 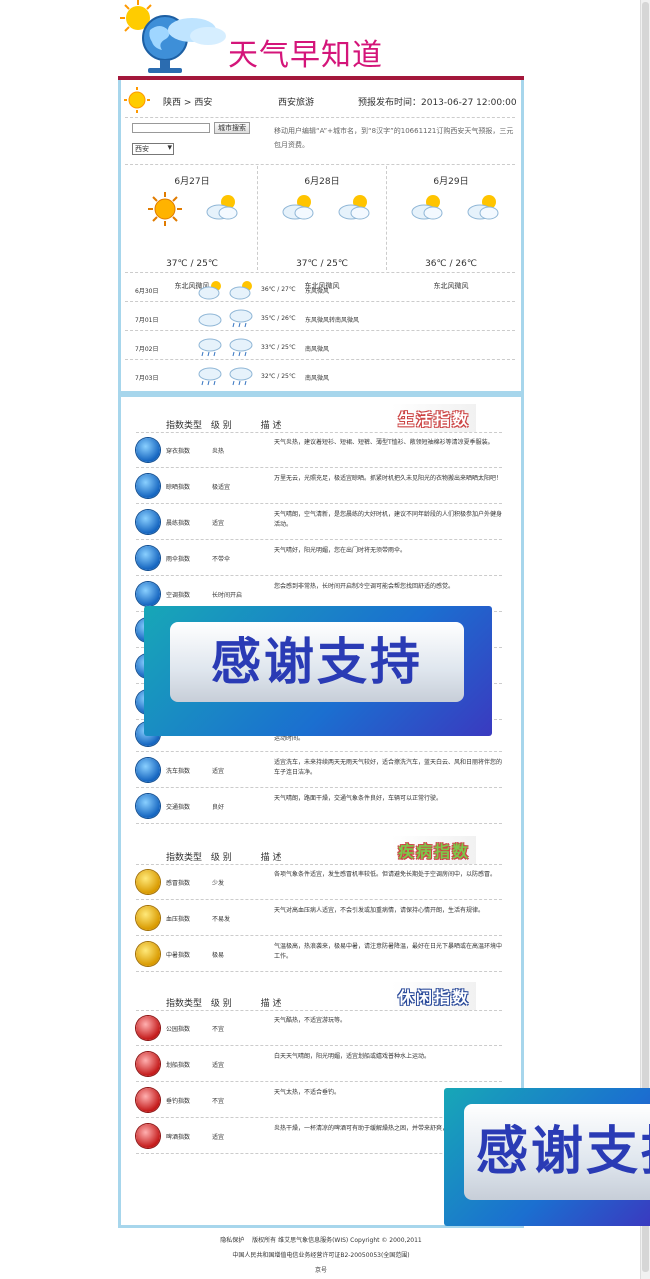 What do you see at coordinates (319, 806) in the screenshot?
I see `index-row: 交通指数 良好 天气晴朗，路面干燥，交通气象条件良好，车辆可以正常行驶。` at bounding box center [319, 806].